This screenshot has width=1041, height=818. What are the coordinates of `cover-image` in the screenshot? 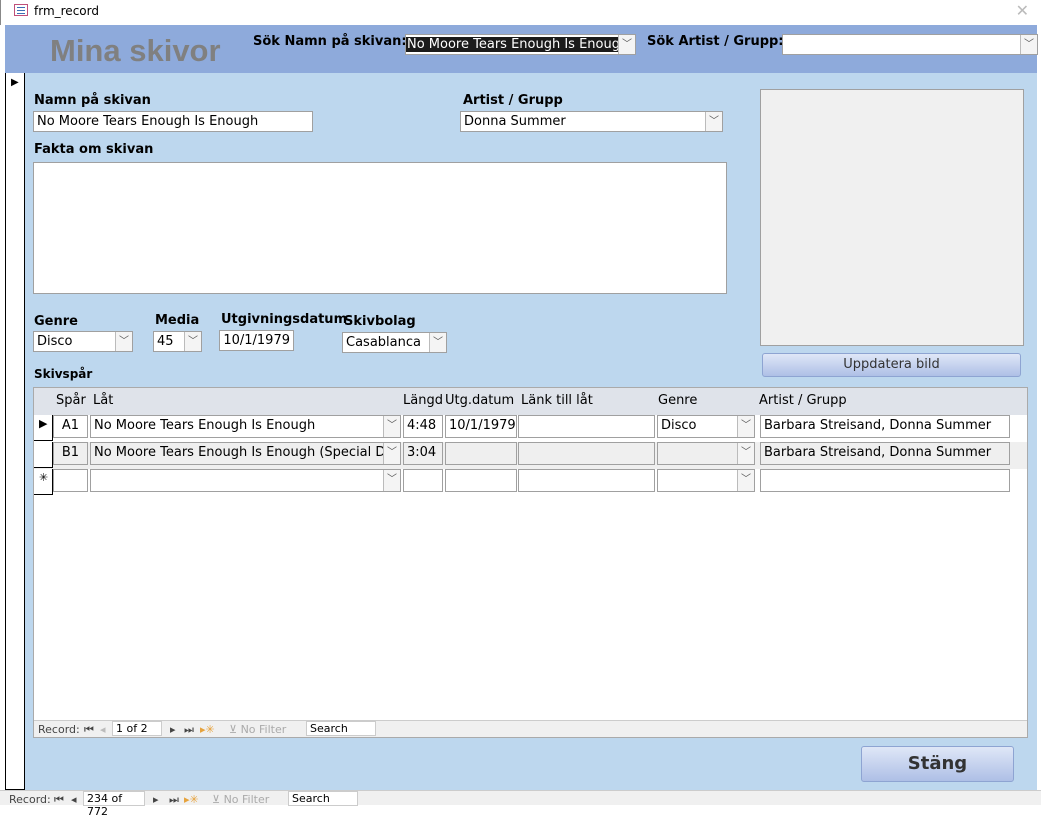 It's located at (892, 217).